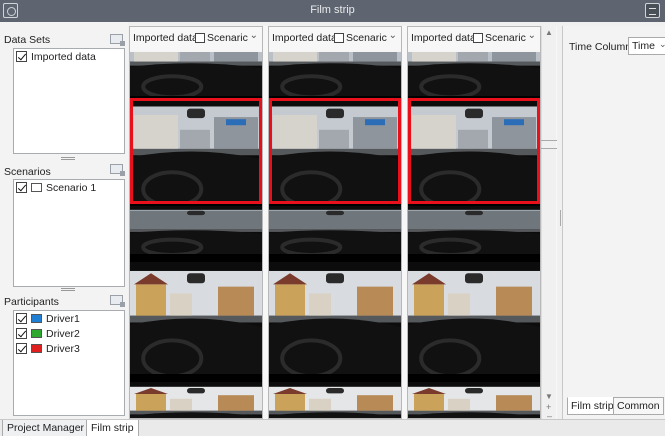 This screenshot has width=665, height=436. I want to click on list-item-label: Driver2, so click(63, 334).